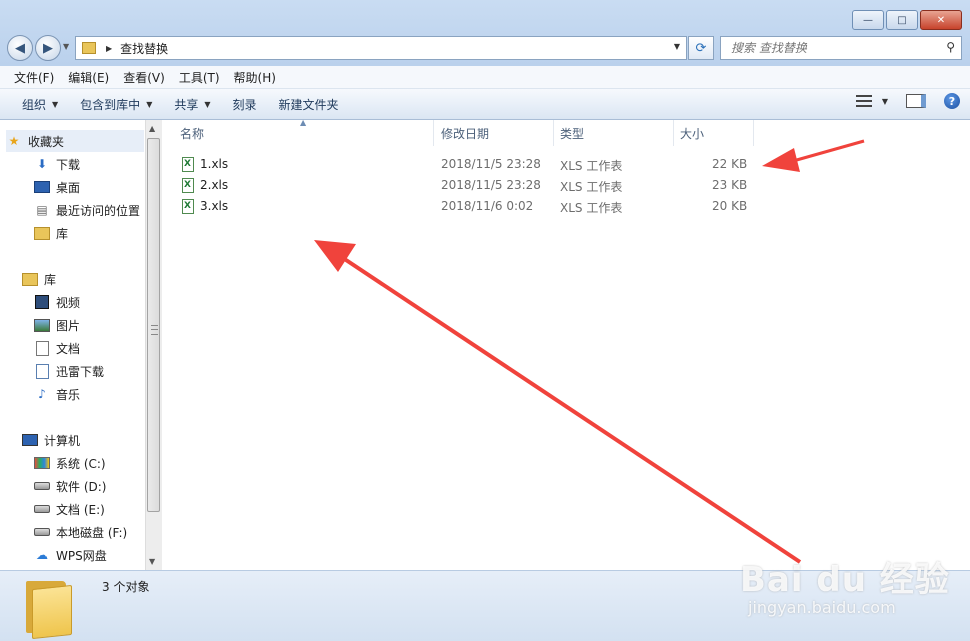 This screenshot has width=970, height=641. I want to click on grip-icon, so click(154, 330).